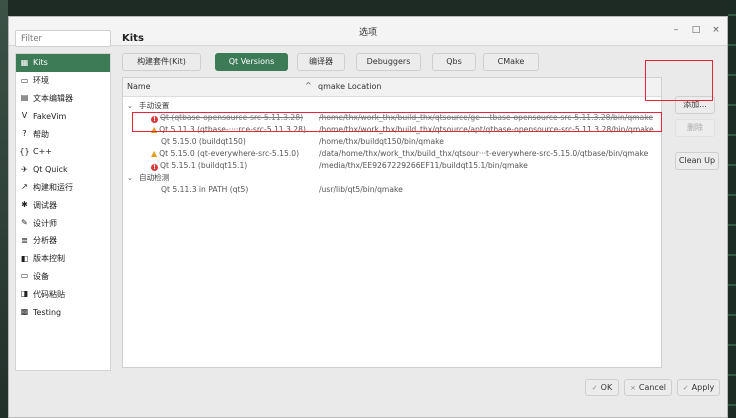 Image resolution: width=736 pixels, height=418 pixels. Describe the element at coordinates (697, 161) in the screenshot. I see `clean-up-button: Clean Up` at that location.